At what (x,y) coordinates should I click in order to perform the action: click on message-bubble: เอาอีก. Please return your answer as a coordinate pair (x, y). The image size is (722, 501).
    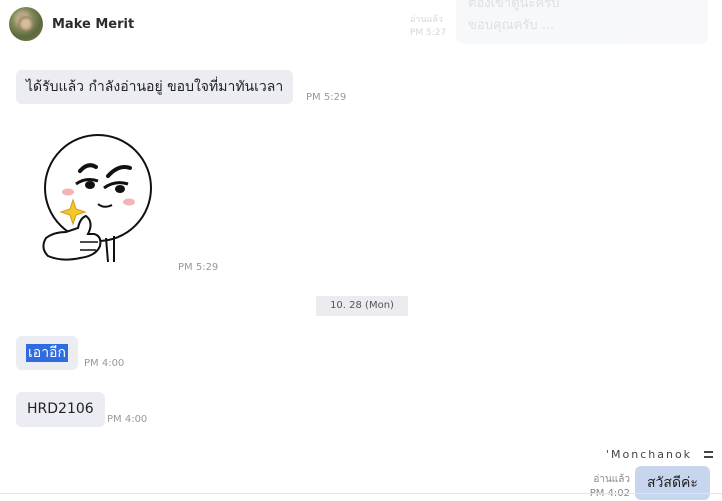
    Looking at the image, I should click on (47, 353).